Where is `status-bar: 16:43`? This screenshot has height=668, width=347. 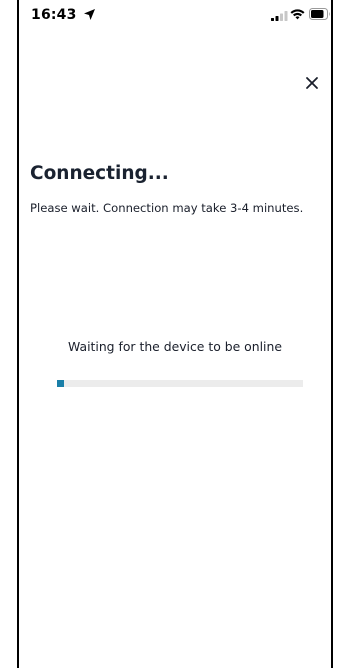 status-bar: 16:43 is located at coordinates (175, 15).